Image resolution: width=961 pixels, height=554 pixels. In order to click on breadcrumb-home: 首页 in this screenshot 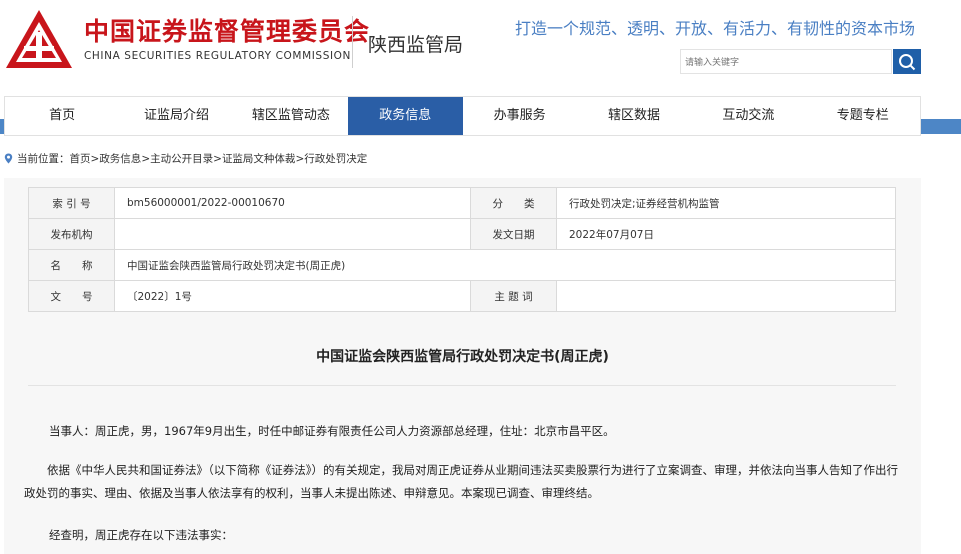, I will do `click(80, 158)`.